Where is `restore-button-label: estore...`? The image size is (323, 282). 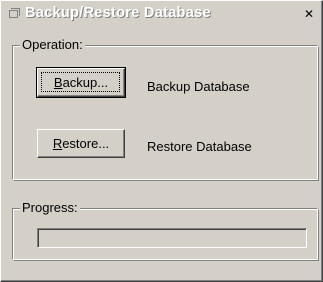
restore-button-label: estore... is located at coordinates (86, 143).